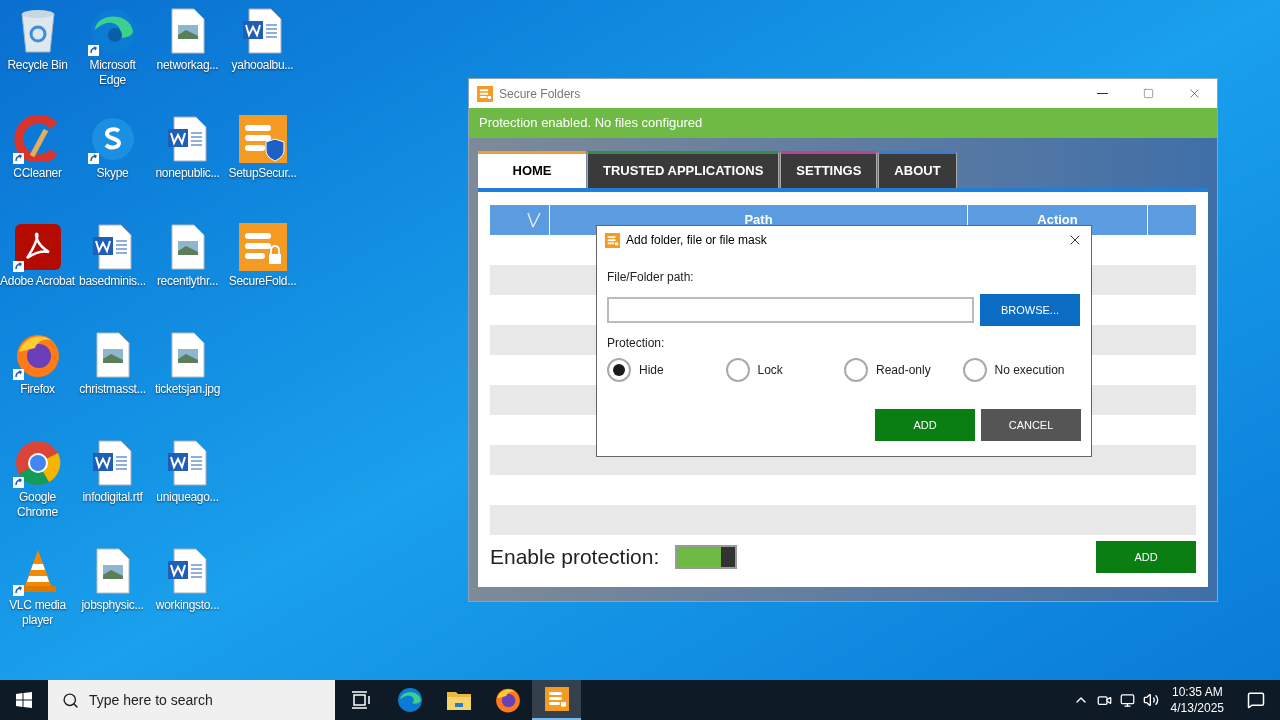 The image size is (1280, 720). I want to click on lock-drive-icon, so click(262, 247).